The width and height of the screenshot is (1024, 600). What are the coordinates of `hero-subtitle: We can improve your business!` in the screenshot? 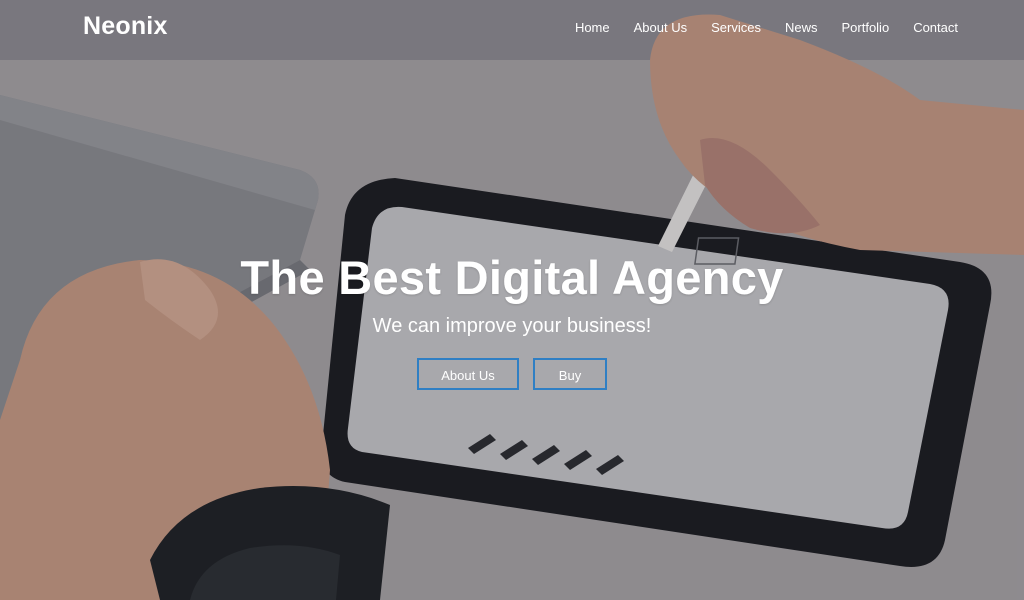 It's located at (512, 326).